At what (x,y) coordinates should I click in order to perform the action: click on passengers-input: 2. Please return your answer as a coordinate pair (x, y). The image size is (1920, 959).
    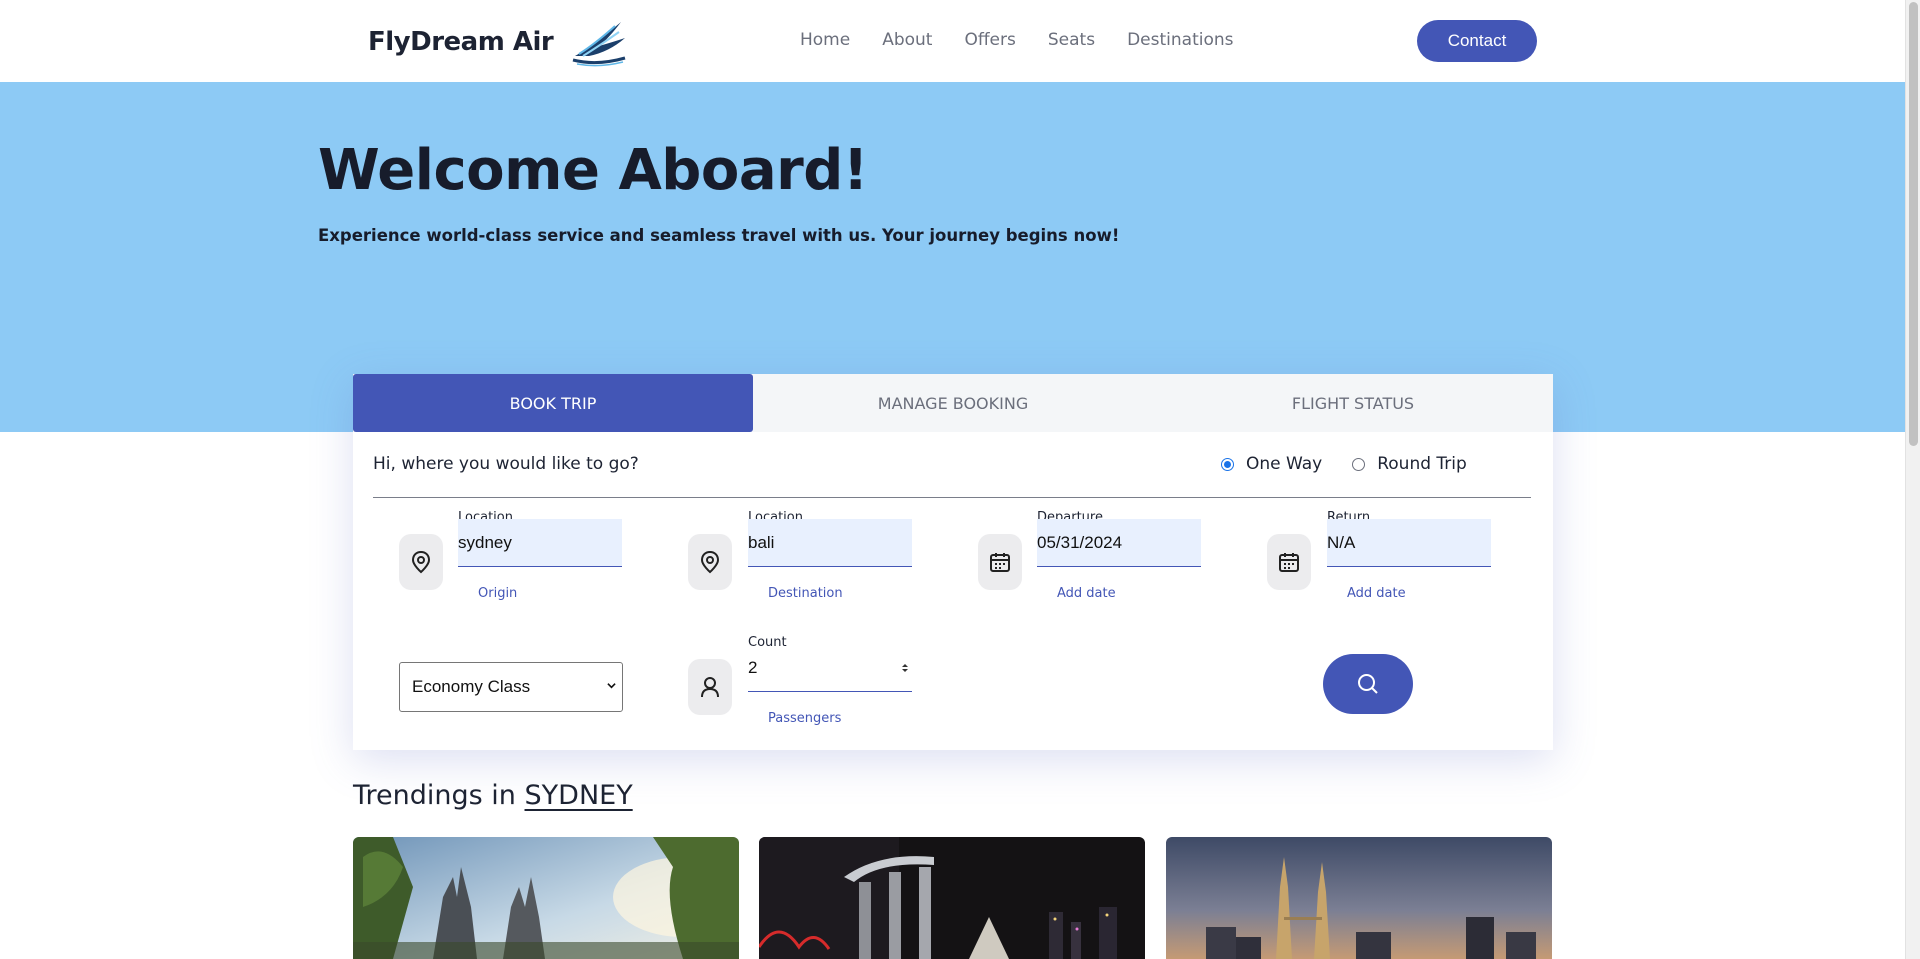
    Looking at the image, I should click on (830, 668).